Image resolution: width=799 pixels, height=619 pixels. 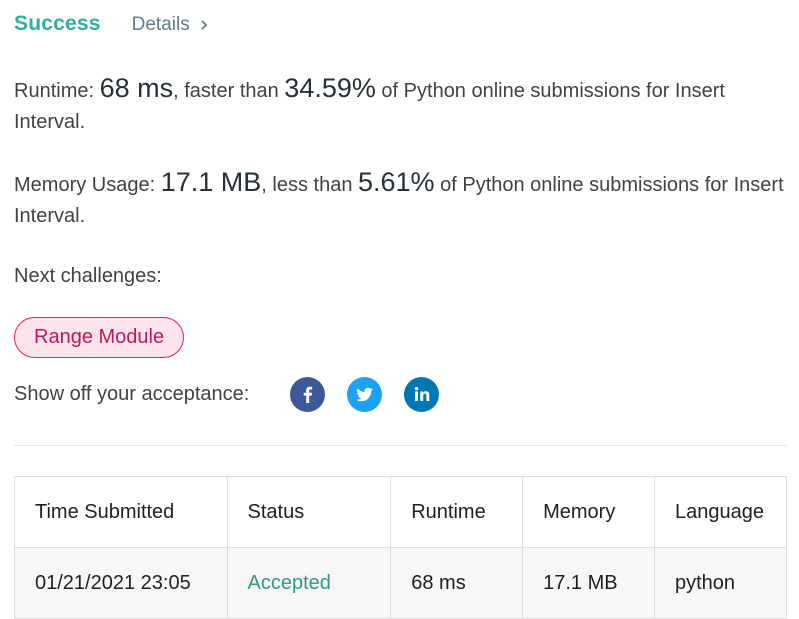 I want to click on facebook-icon, so click(x=308, y=394).